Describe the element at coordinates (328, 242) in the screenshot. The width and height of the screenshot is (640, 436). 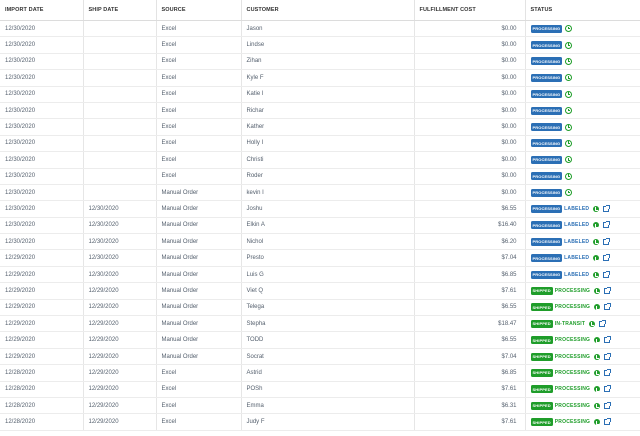
I see `customer-cell: Nichol` at that location.